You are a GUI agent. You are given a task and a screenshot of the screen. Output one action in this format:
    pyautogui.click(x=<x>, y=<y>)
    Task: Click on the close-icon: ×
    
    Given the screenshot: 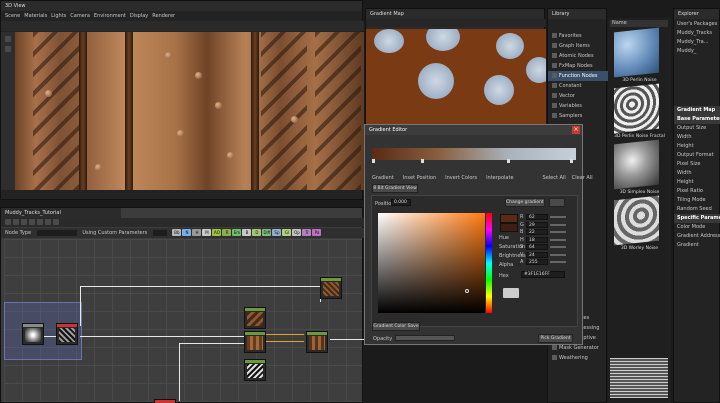 What is the action you would take?
    pyautogui.click(x=576, y=130)
    